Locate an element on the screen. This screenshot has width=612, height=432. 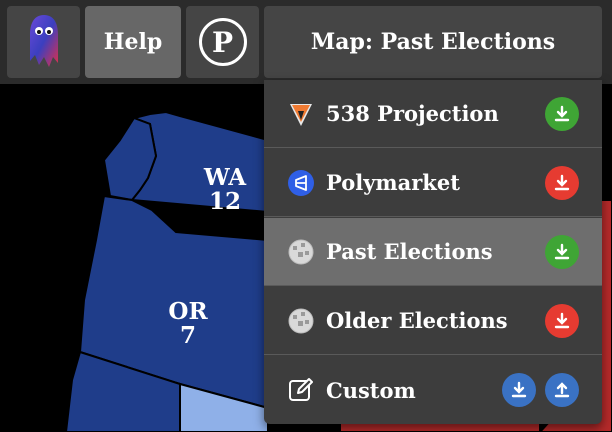
menu-item-label: Older Elections is located at coordinates (417, 320).